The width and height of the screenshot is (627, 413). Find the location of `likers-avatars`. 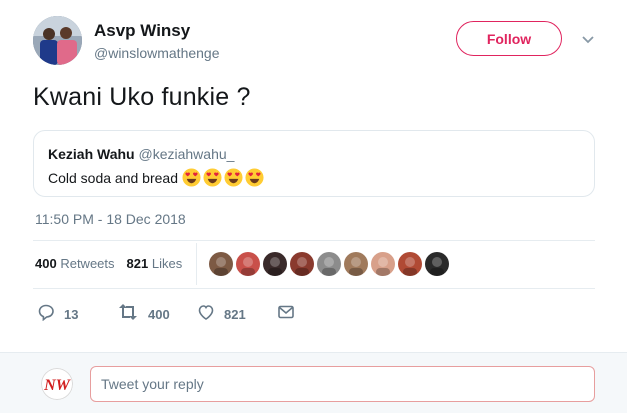

likers-avatars is located at coordinates (330, 264).